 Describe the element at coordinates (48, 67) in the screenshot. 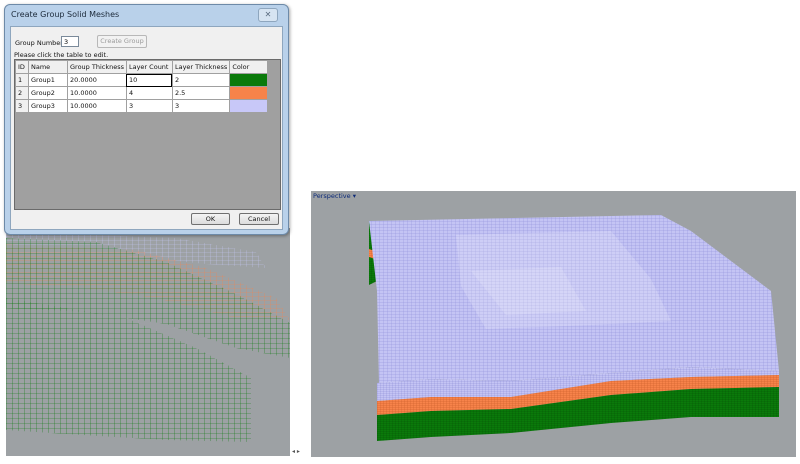

I see `column-header-name: Name` at that location.